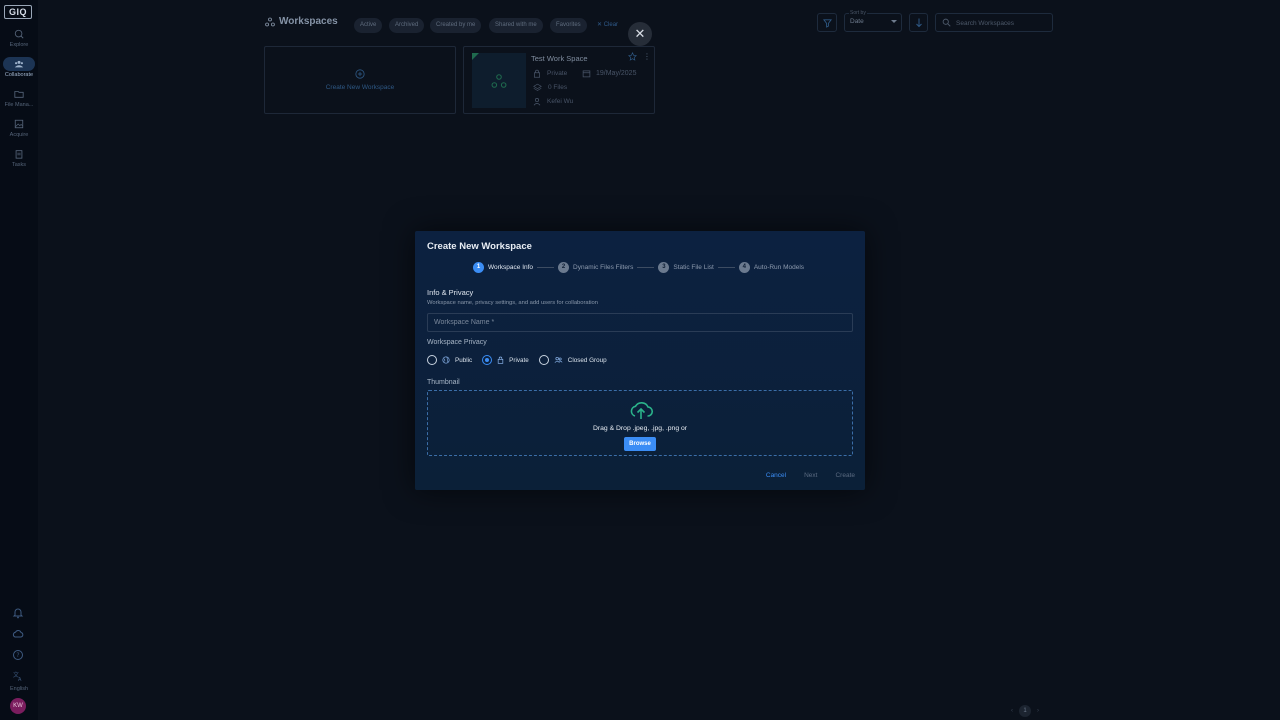 Image resolution: width=1280 pixels, height=720 pixels. What do you see at coordinates (511, 267) in the screenshot?
I see `step-label: Workspace Info` at bounding box center [511, 267].